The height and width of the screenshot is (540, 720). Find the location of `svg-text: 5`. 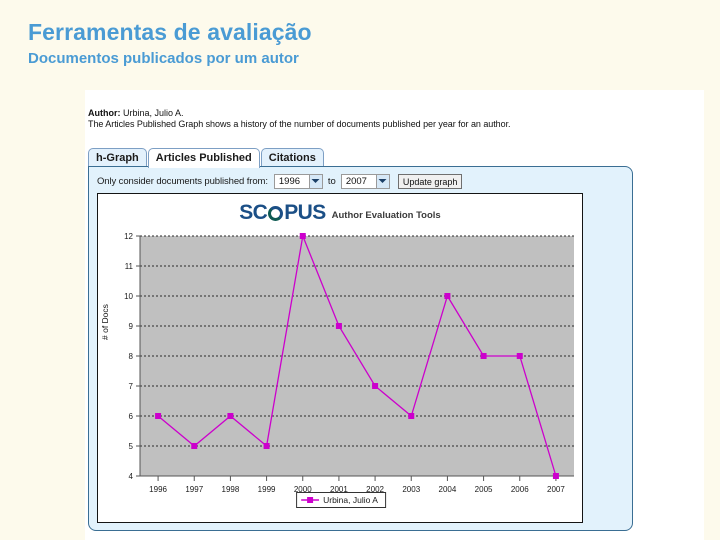

svg-text: 5 is located at coordinates (131, 446).